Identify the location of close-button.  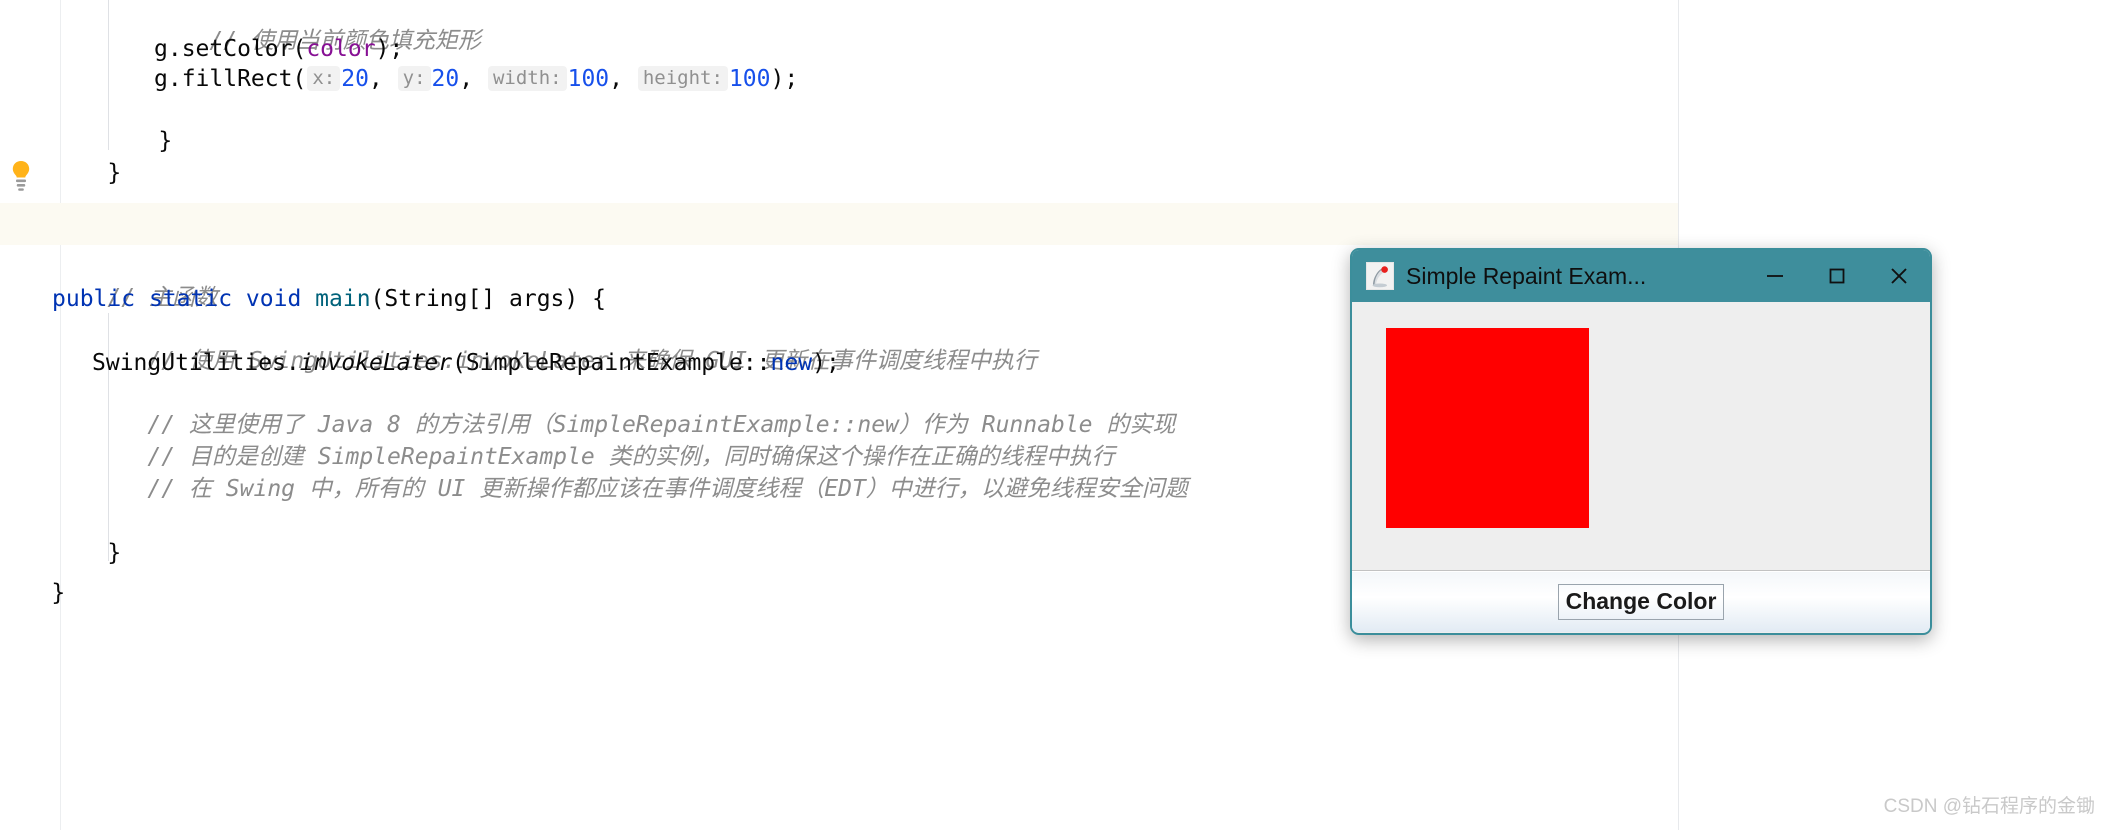
(1899, 276).